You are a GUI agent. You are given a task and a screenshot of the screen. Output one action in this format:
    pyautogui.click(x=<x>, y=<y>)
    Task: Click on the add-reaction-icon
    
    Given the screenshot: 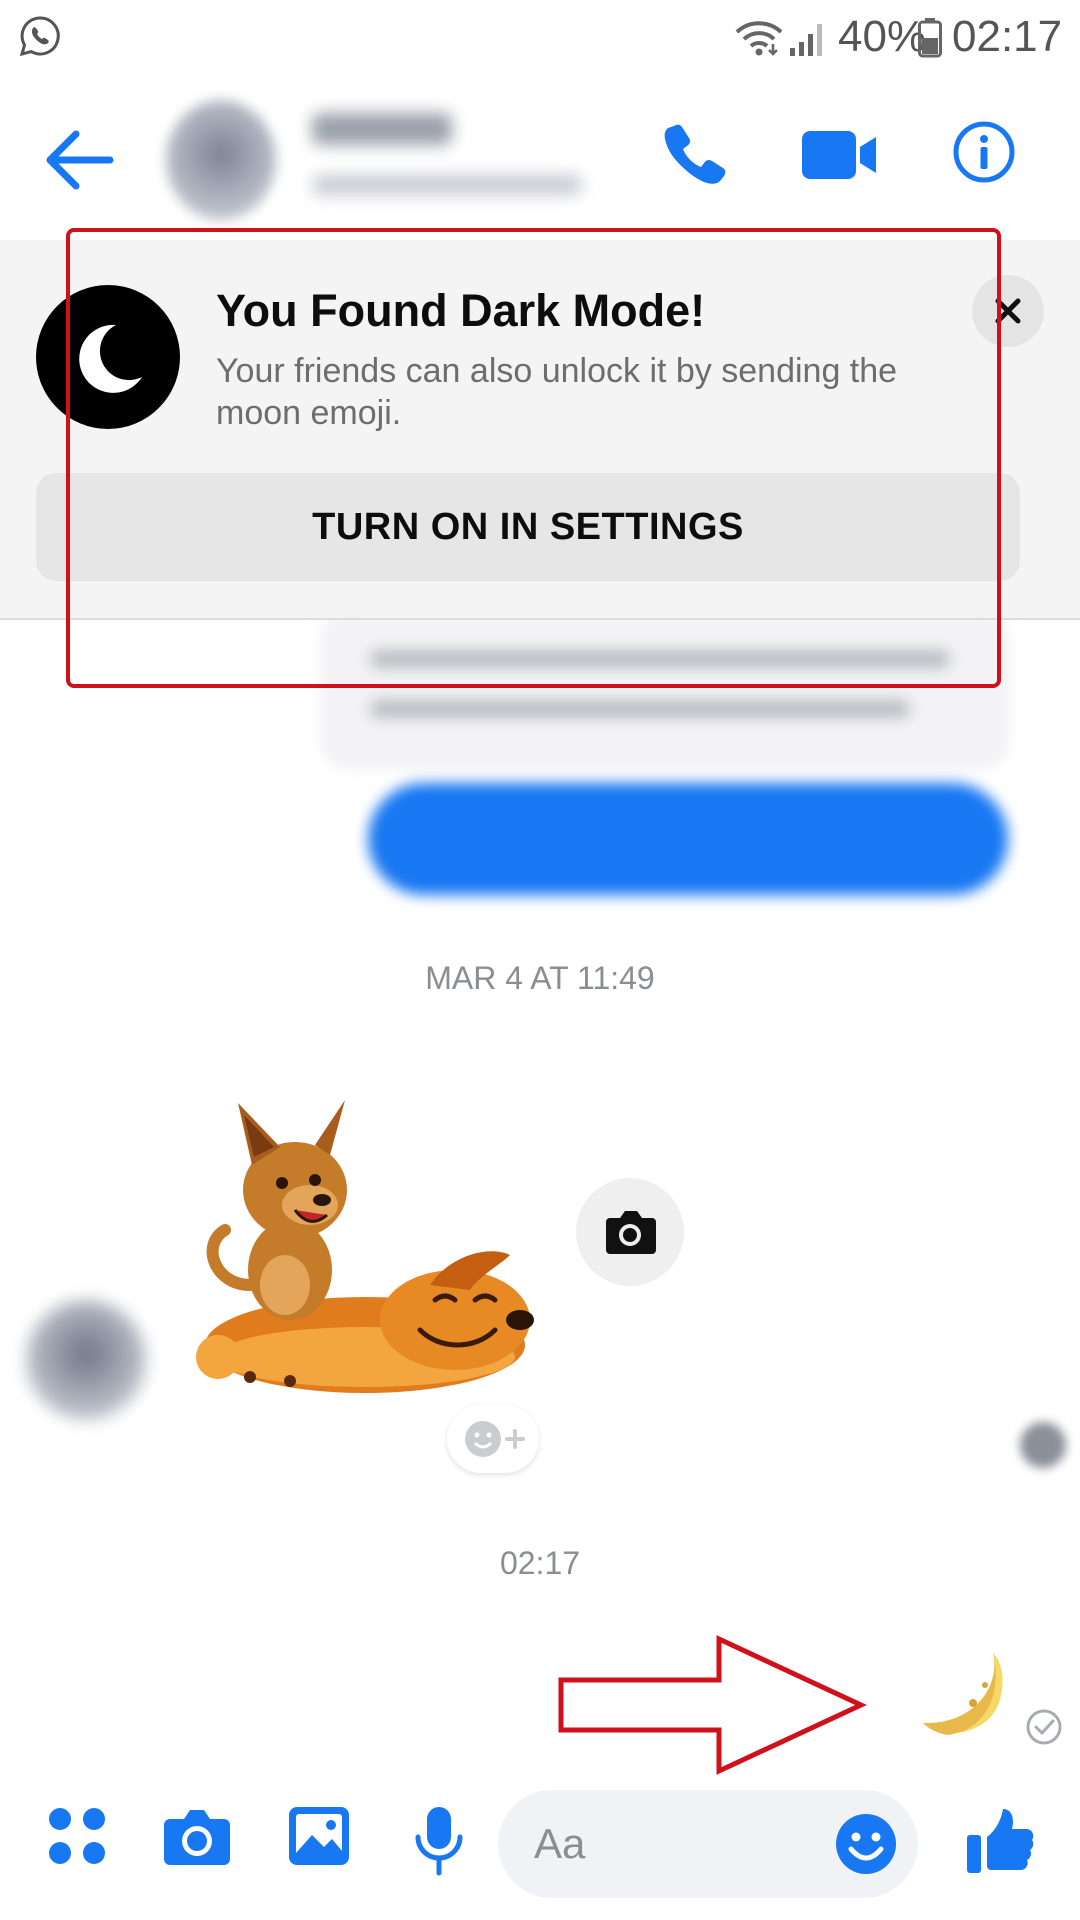 What is the action you would take?
    pyautogui.click(x=495, y=1439)
    